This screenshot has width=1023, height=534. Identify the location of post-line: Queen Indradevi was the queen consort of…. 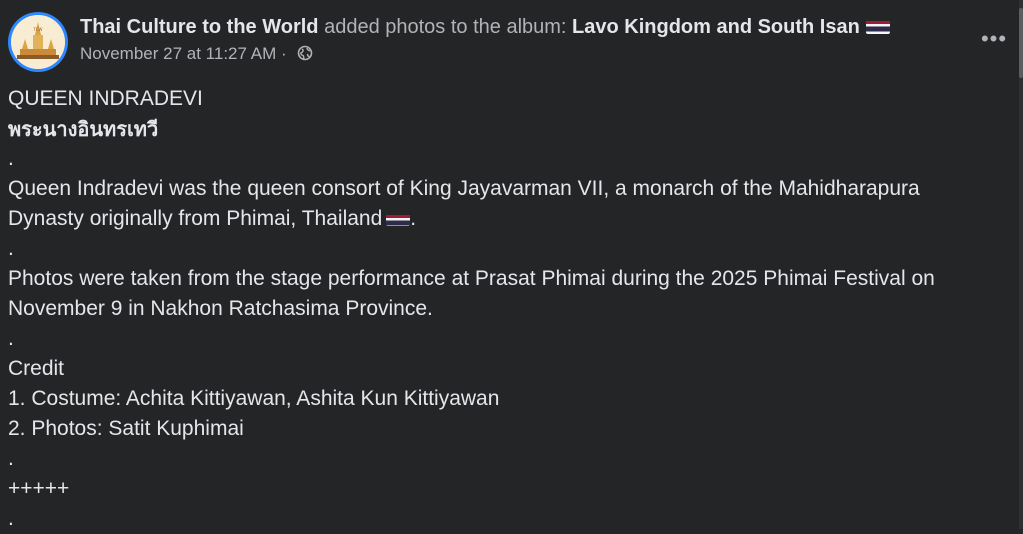
(464, 188).